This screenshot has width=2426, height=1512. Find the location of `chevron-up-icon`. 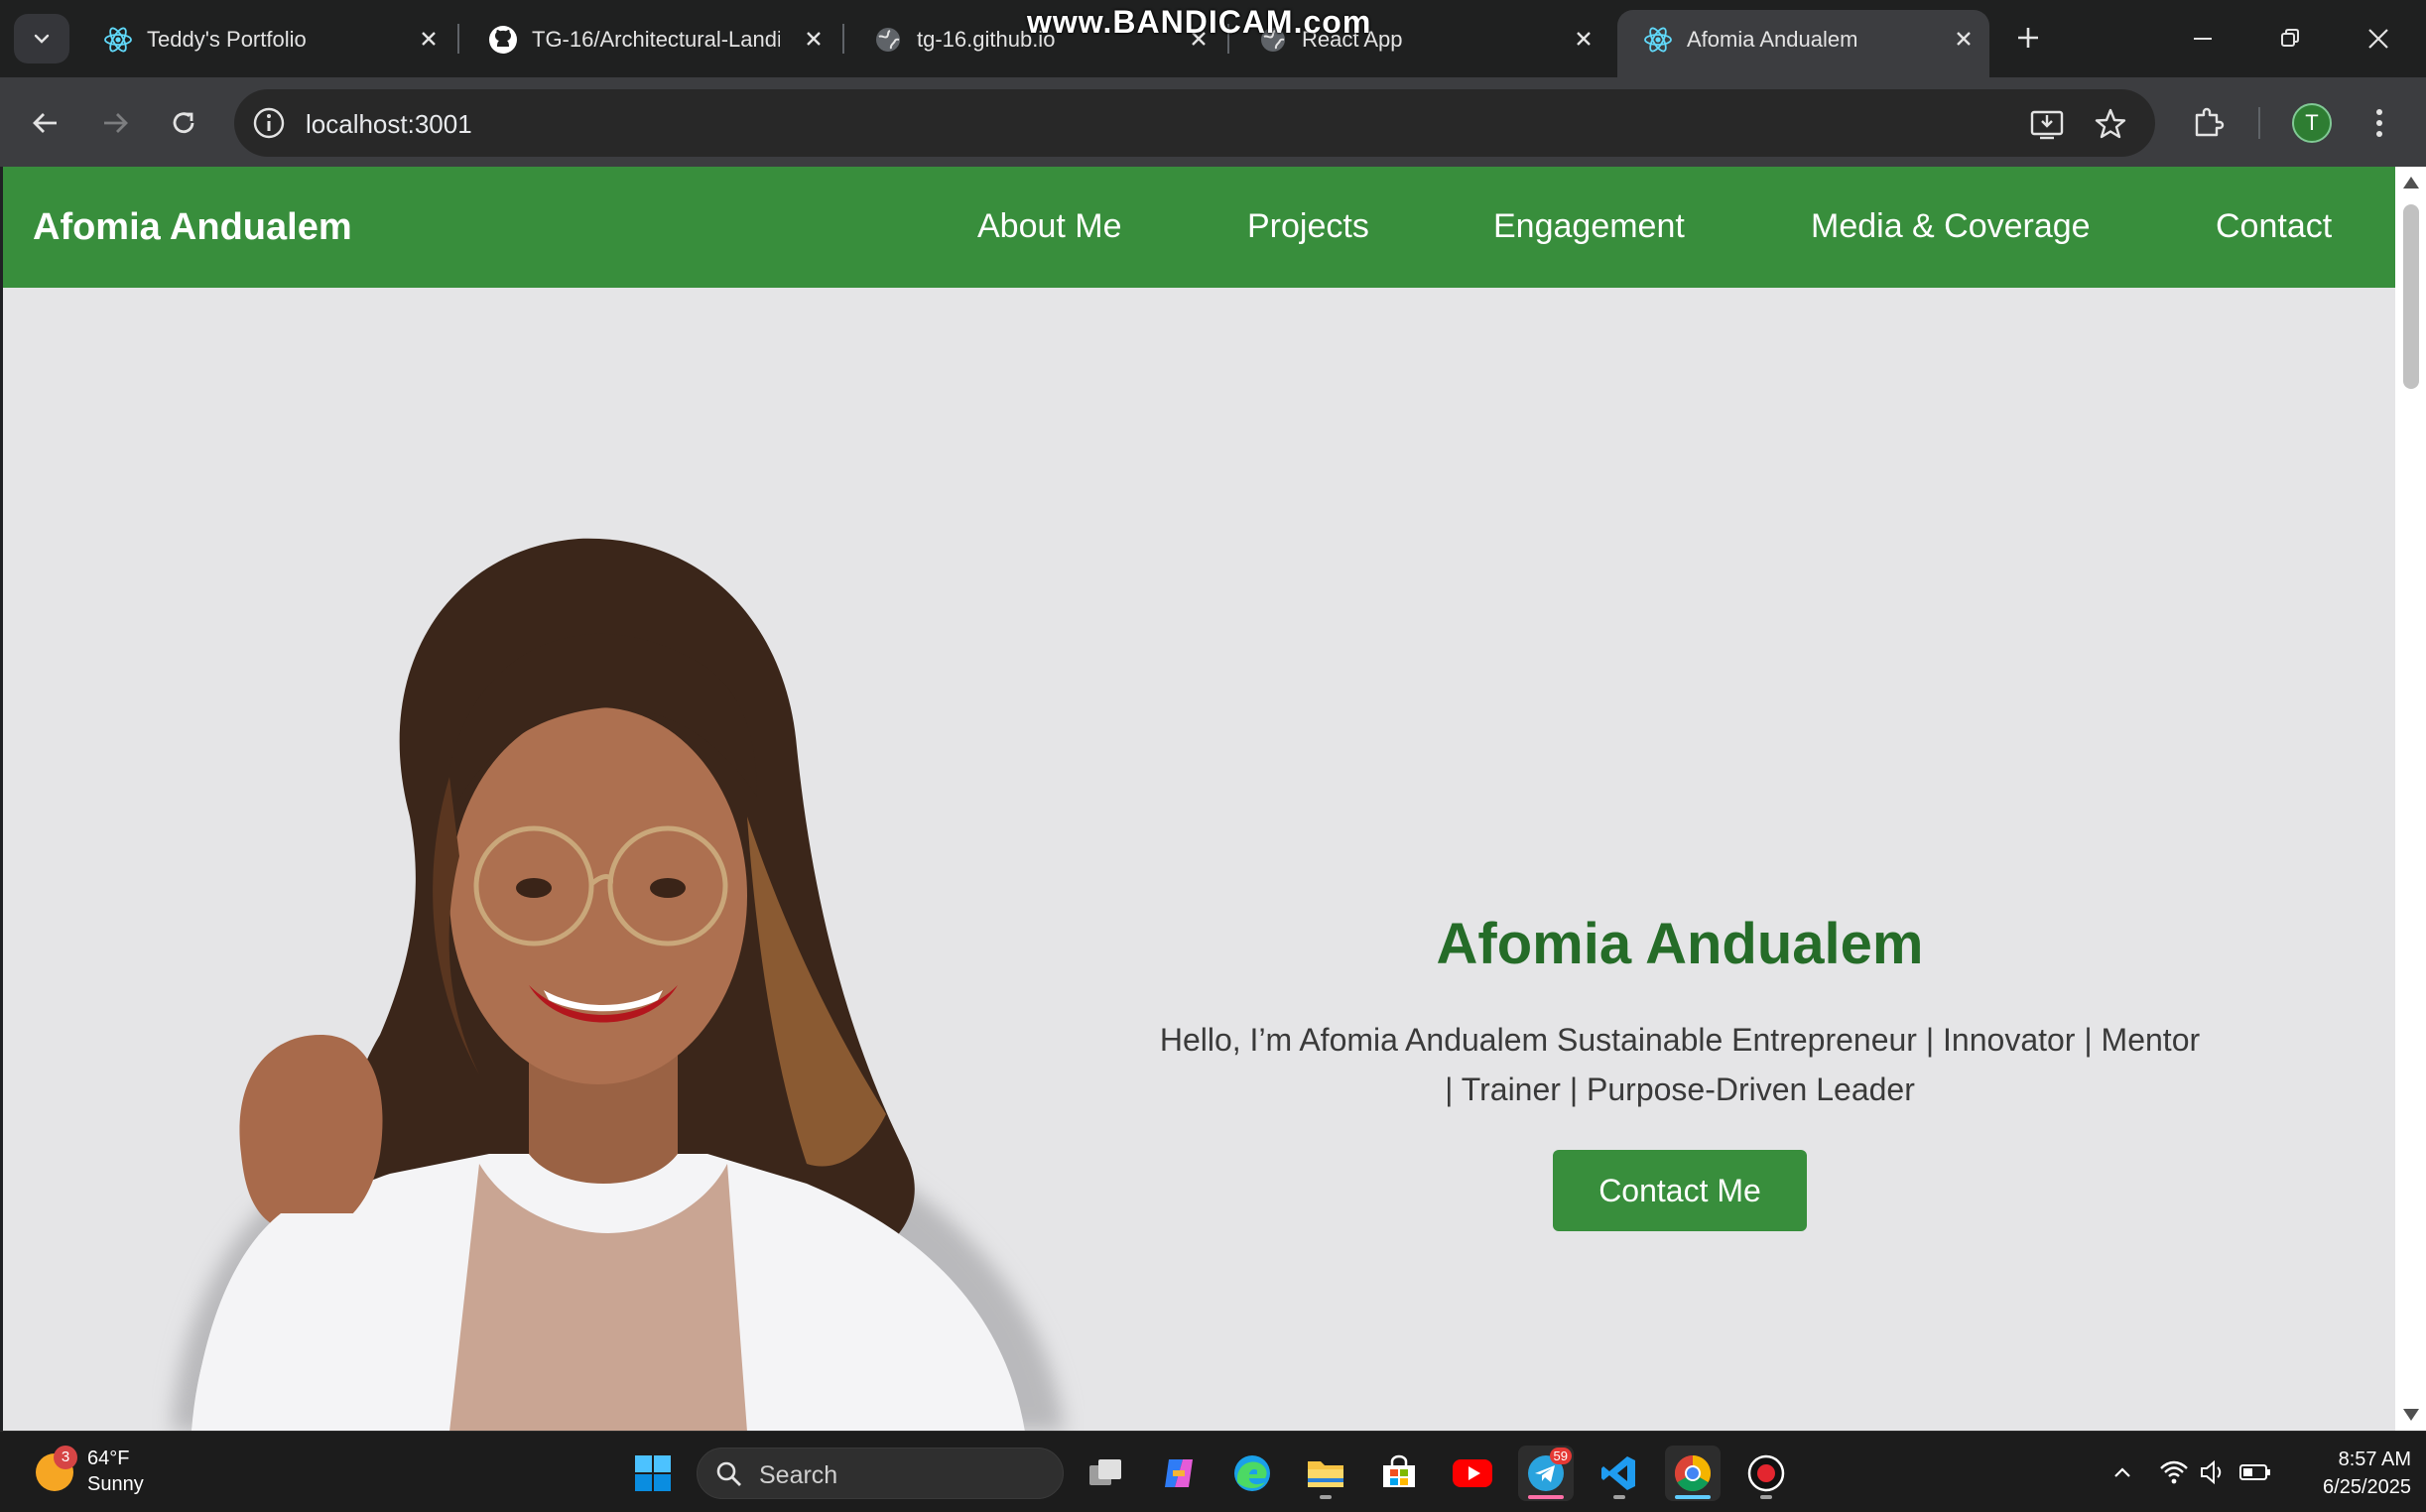

chevron-up-icon is located at coordinates (2122, 1472).